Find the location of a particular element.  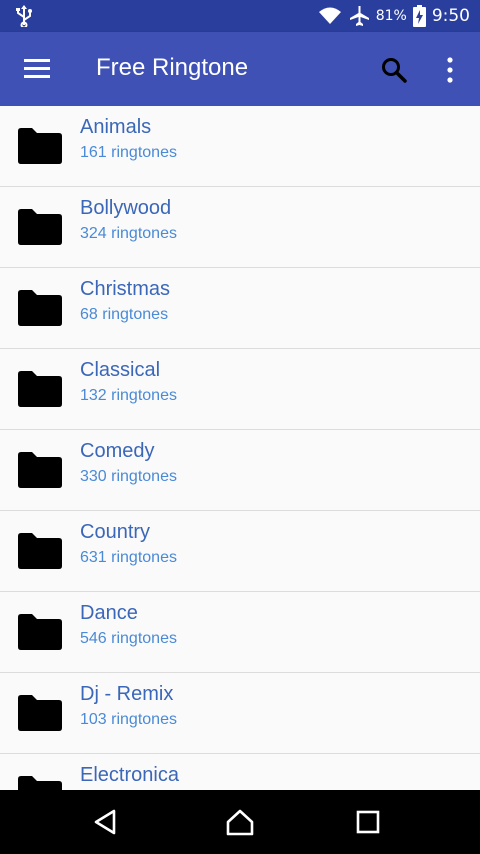

more-vert-icon is located at coordinates (450, 70).